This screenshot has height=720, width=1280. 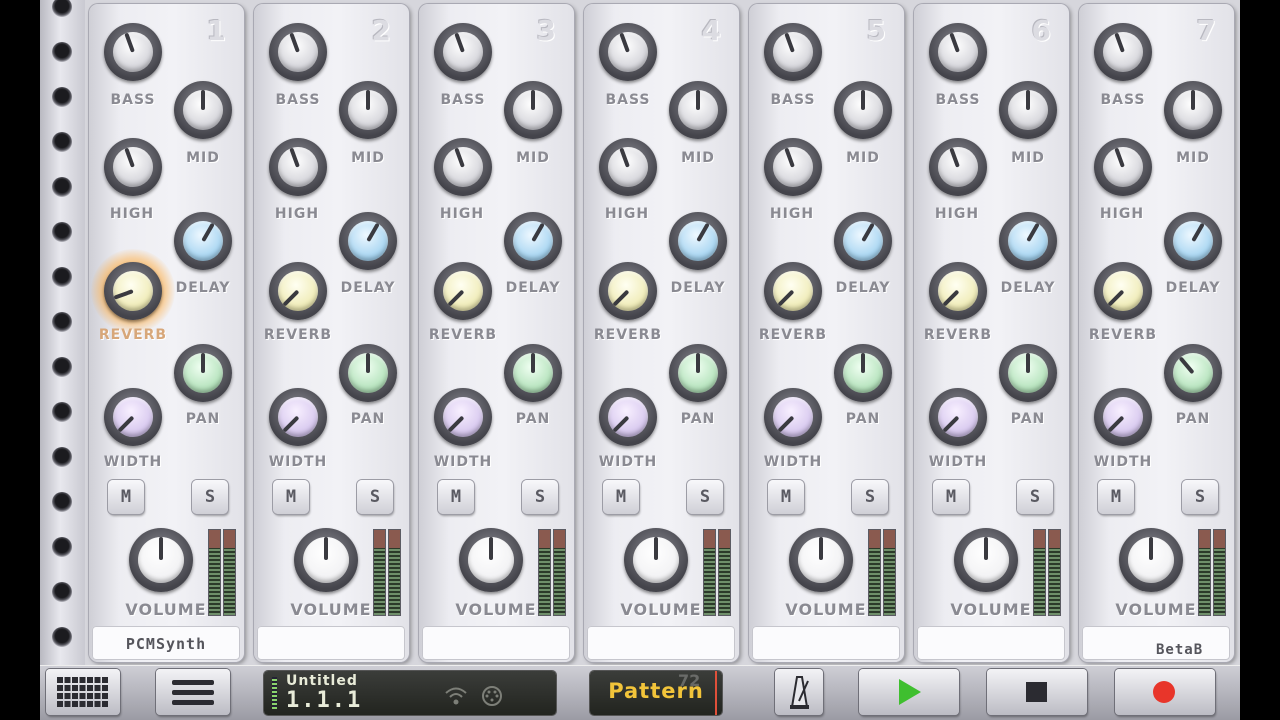 What do you see at coordinates (203, 419) in the screenshot?
I see `pan-label: PAN` at bounding box center [203, 419].